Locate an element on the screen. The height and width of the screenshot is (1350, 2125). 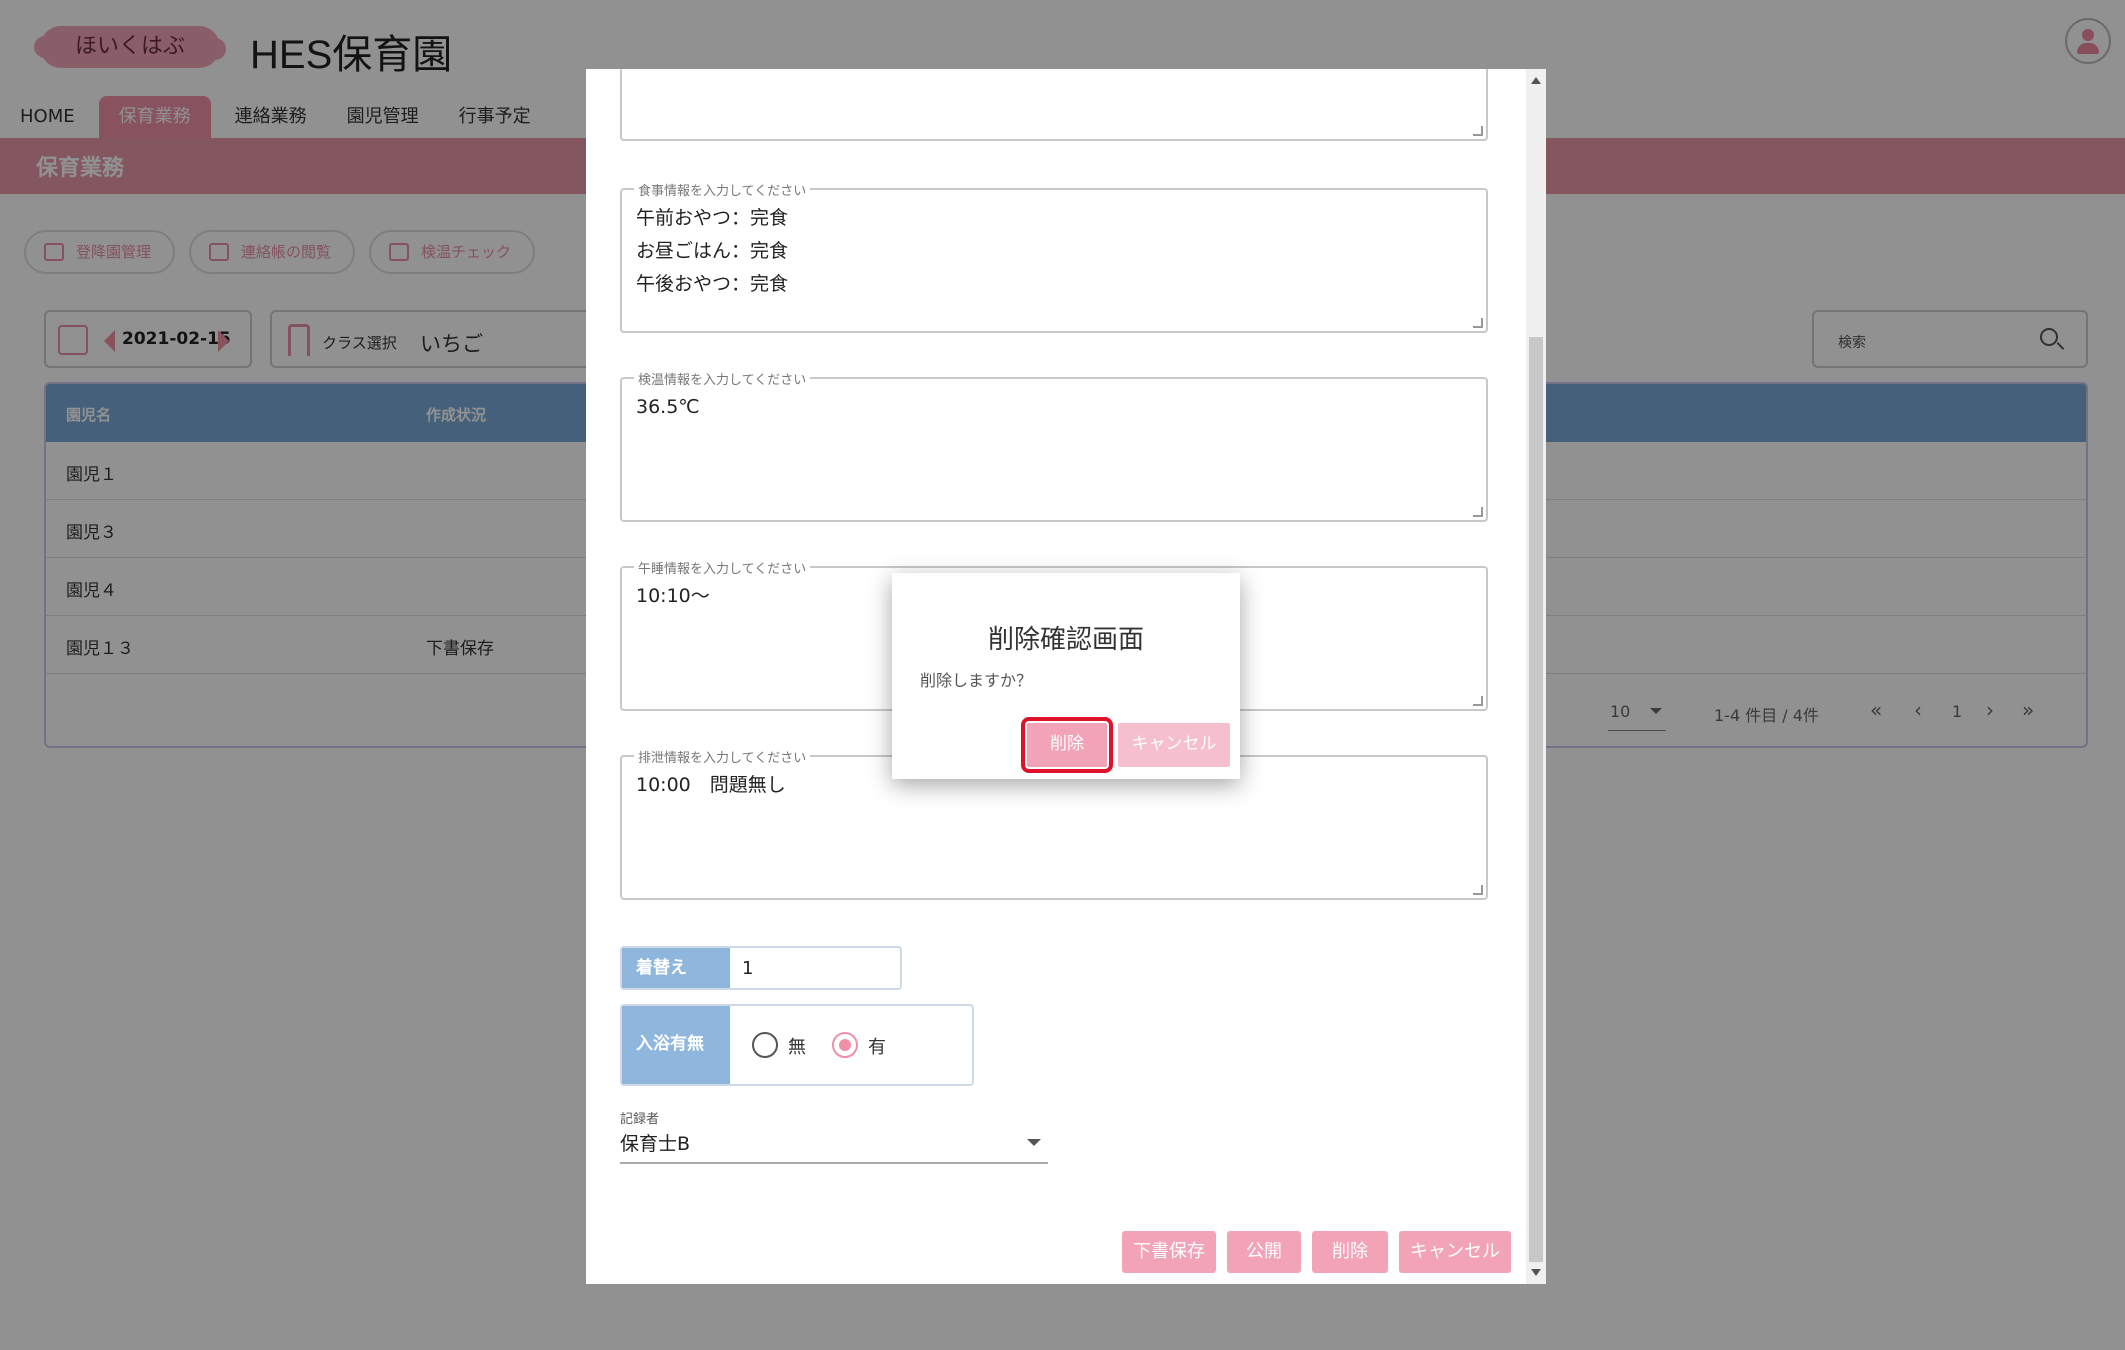
publish-button: 公開 is located at coordinates (1264, 1252).